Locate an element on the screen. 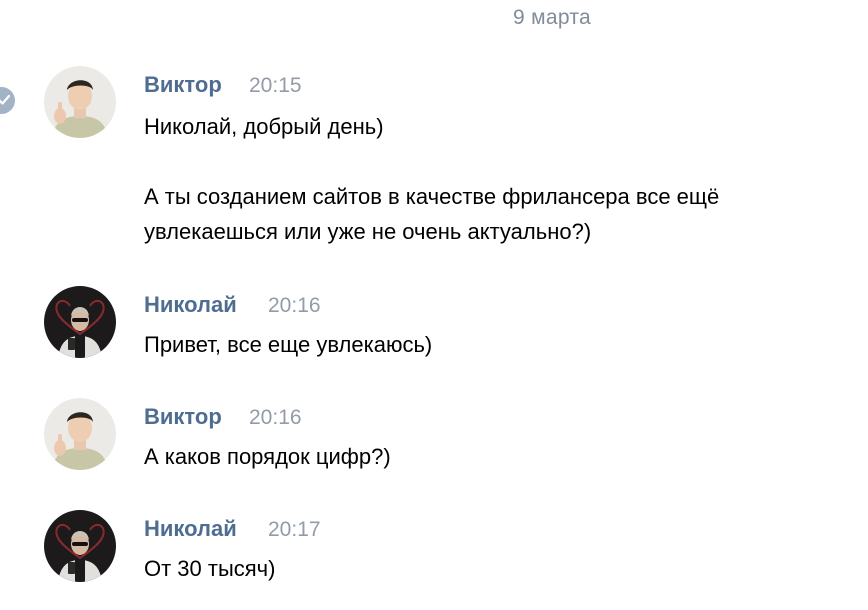 Image resolution: width=868 pixels, height=610 pixels. selected-check-icon is located at coordinates (7, 100).